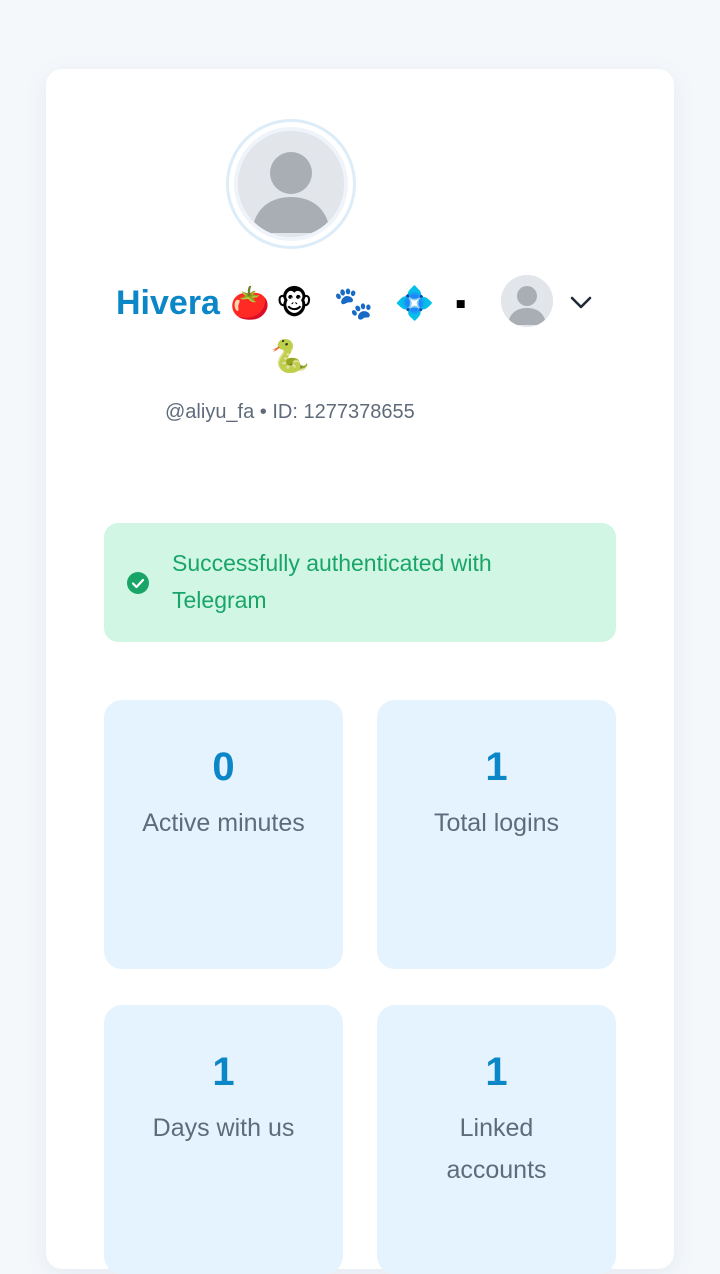 This screenshot has width=720, height=1274. I want to click on profile-avatar-ring, so click(291, 184).